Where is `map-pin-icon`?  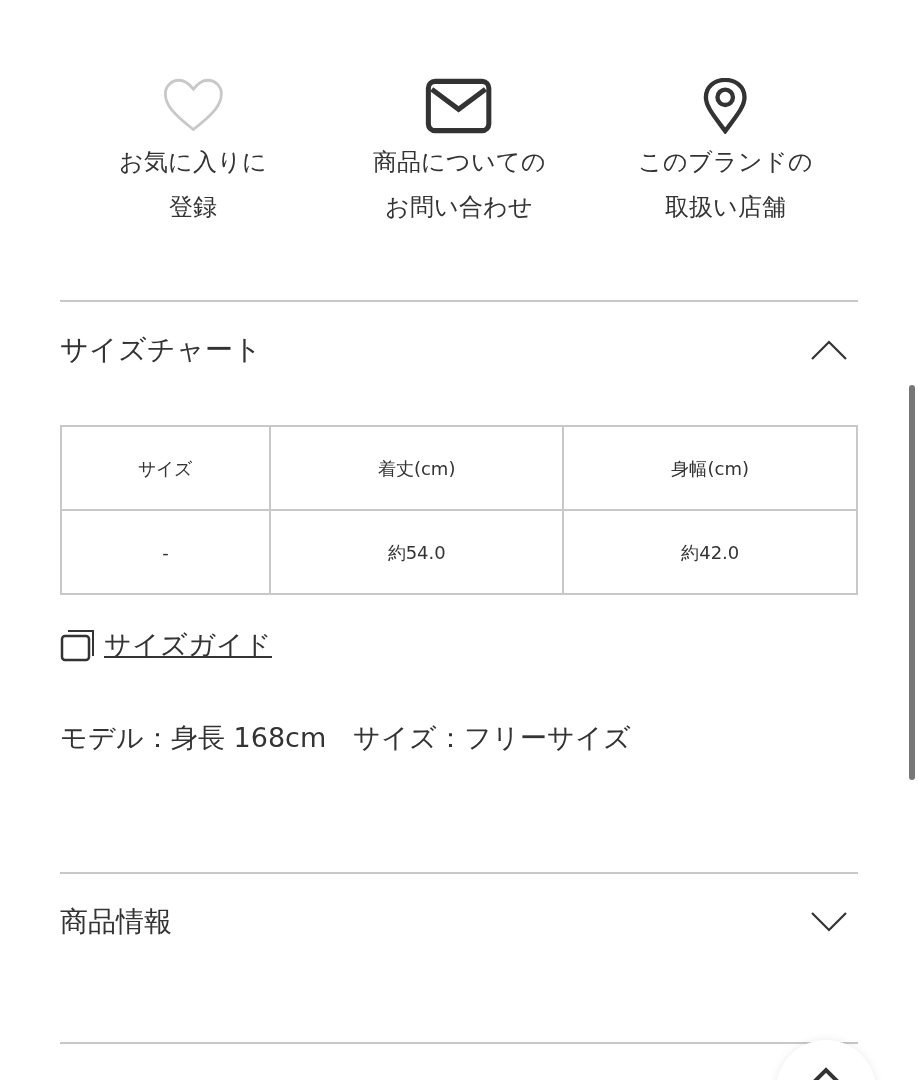
map-pin-icon is located at coordinates (725, 106).